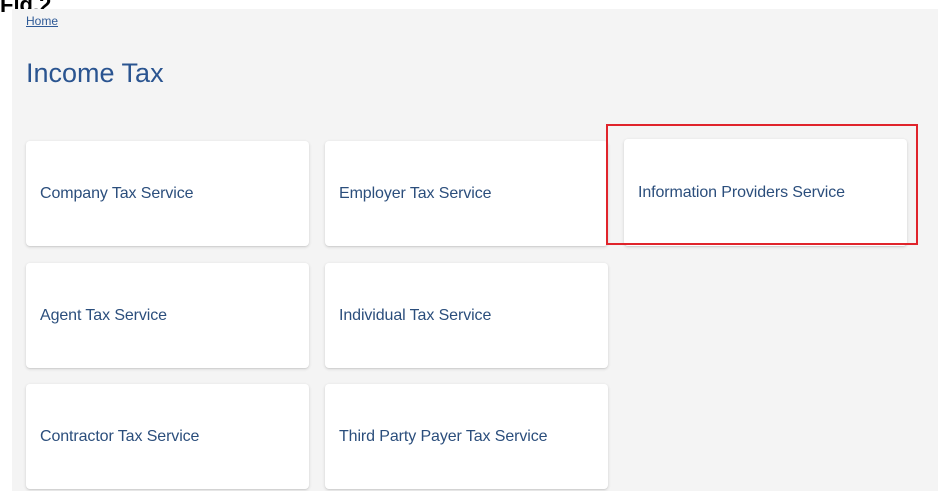 The image size is (938, 491). I want to click on agent-tax-service-tile: Agent Tax Service, so click(167, 315).